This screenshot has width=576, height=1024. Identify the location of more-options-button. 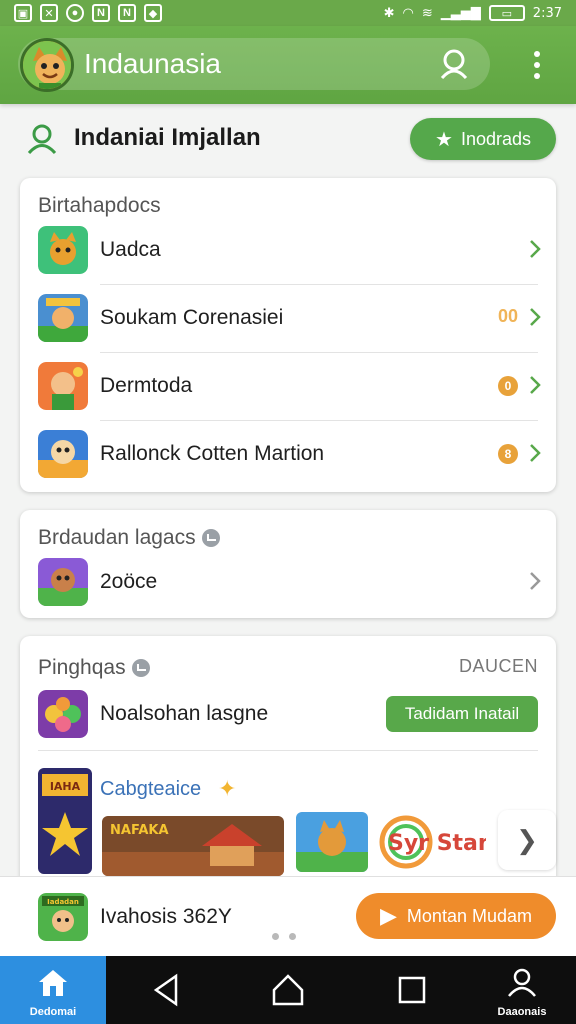
(537, 65).